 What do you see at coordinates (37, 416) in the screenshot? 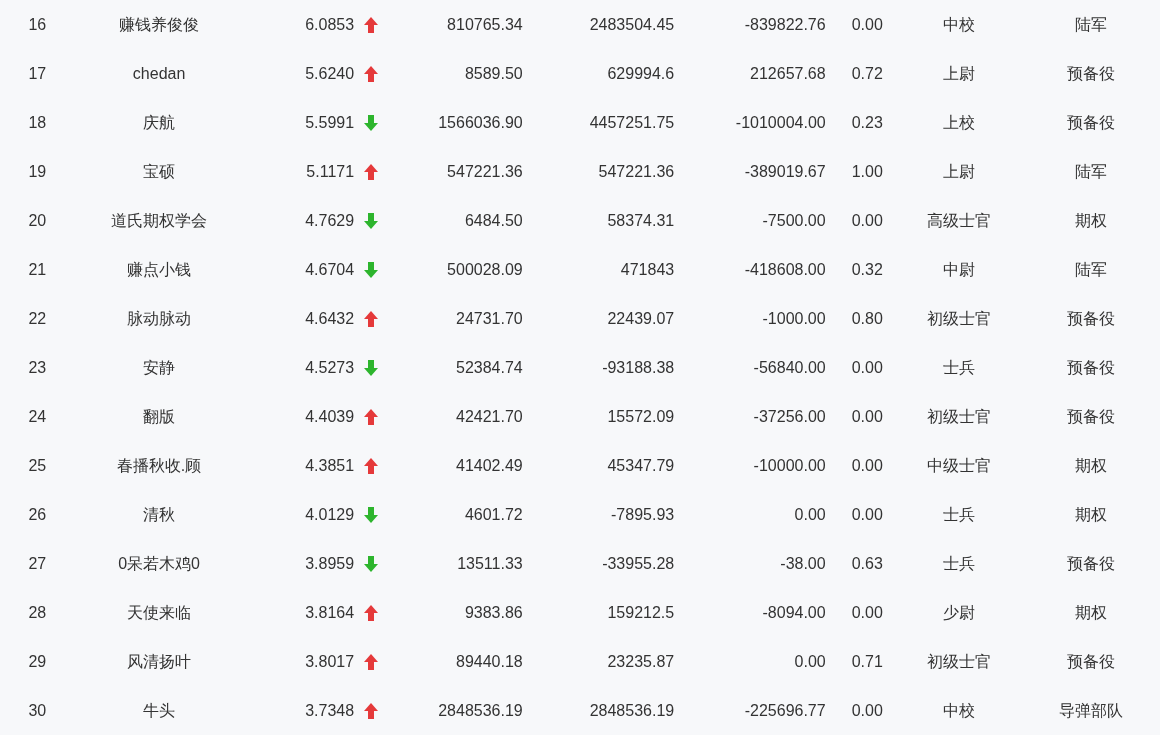
I see `rank-number: 24` at bounding box center [37, 416].